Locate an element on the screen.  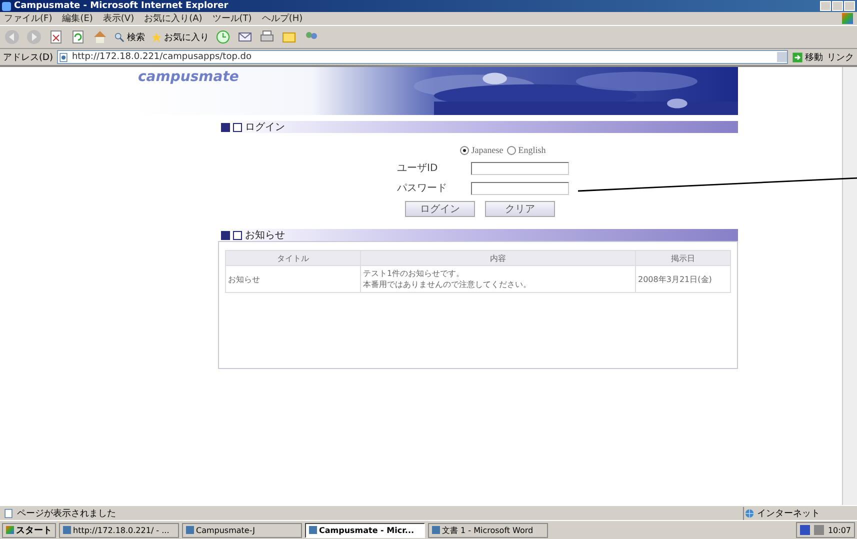
table-cell: 2008年3月21日(金) is located at coordinates (683, 279).